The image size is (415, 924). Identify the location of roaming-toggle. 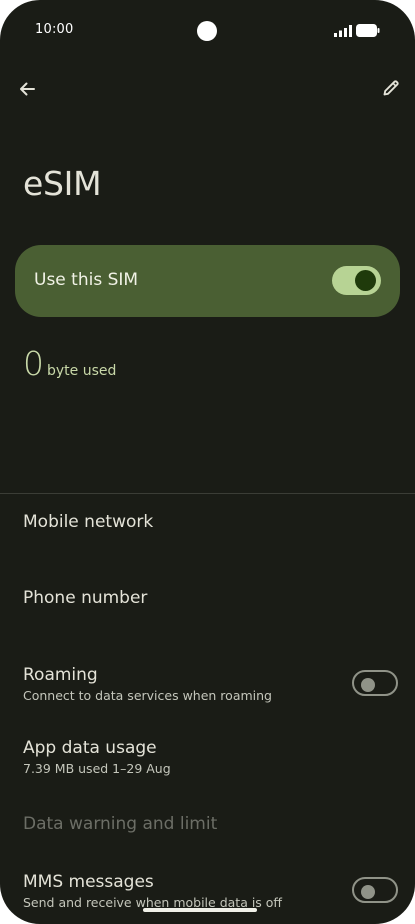
(375, 683).